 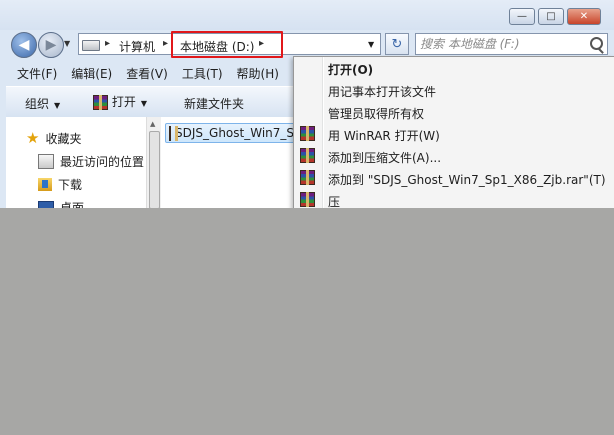 I want to click on address-bar: ▸ 计算机 ▸ 本地磁盘 (D:) ▸ ▼, so click(x=229, y=44).